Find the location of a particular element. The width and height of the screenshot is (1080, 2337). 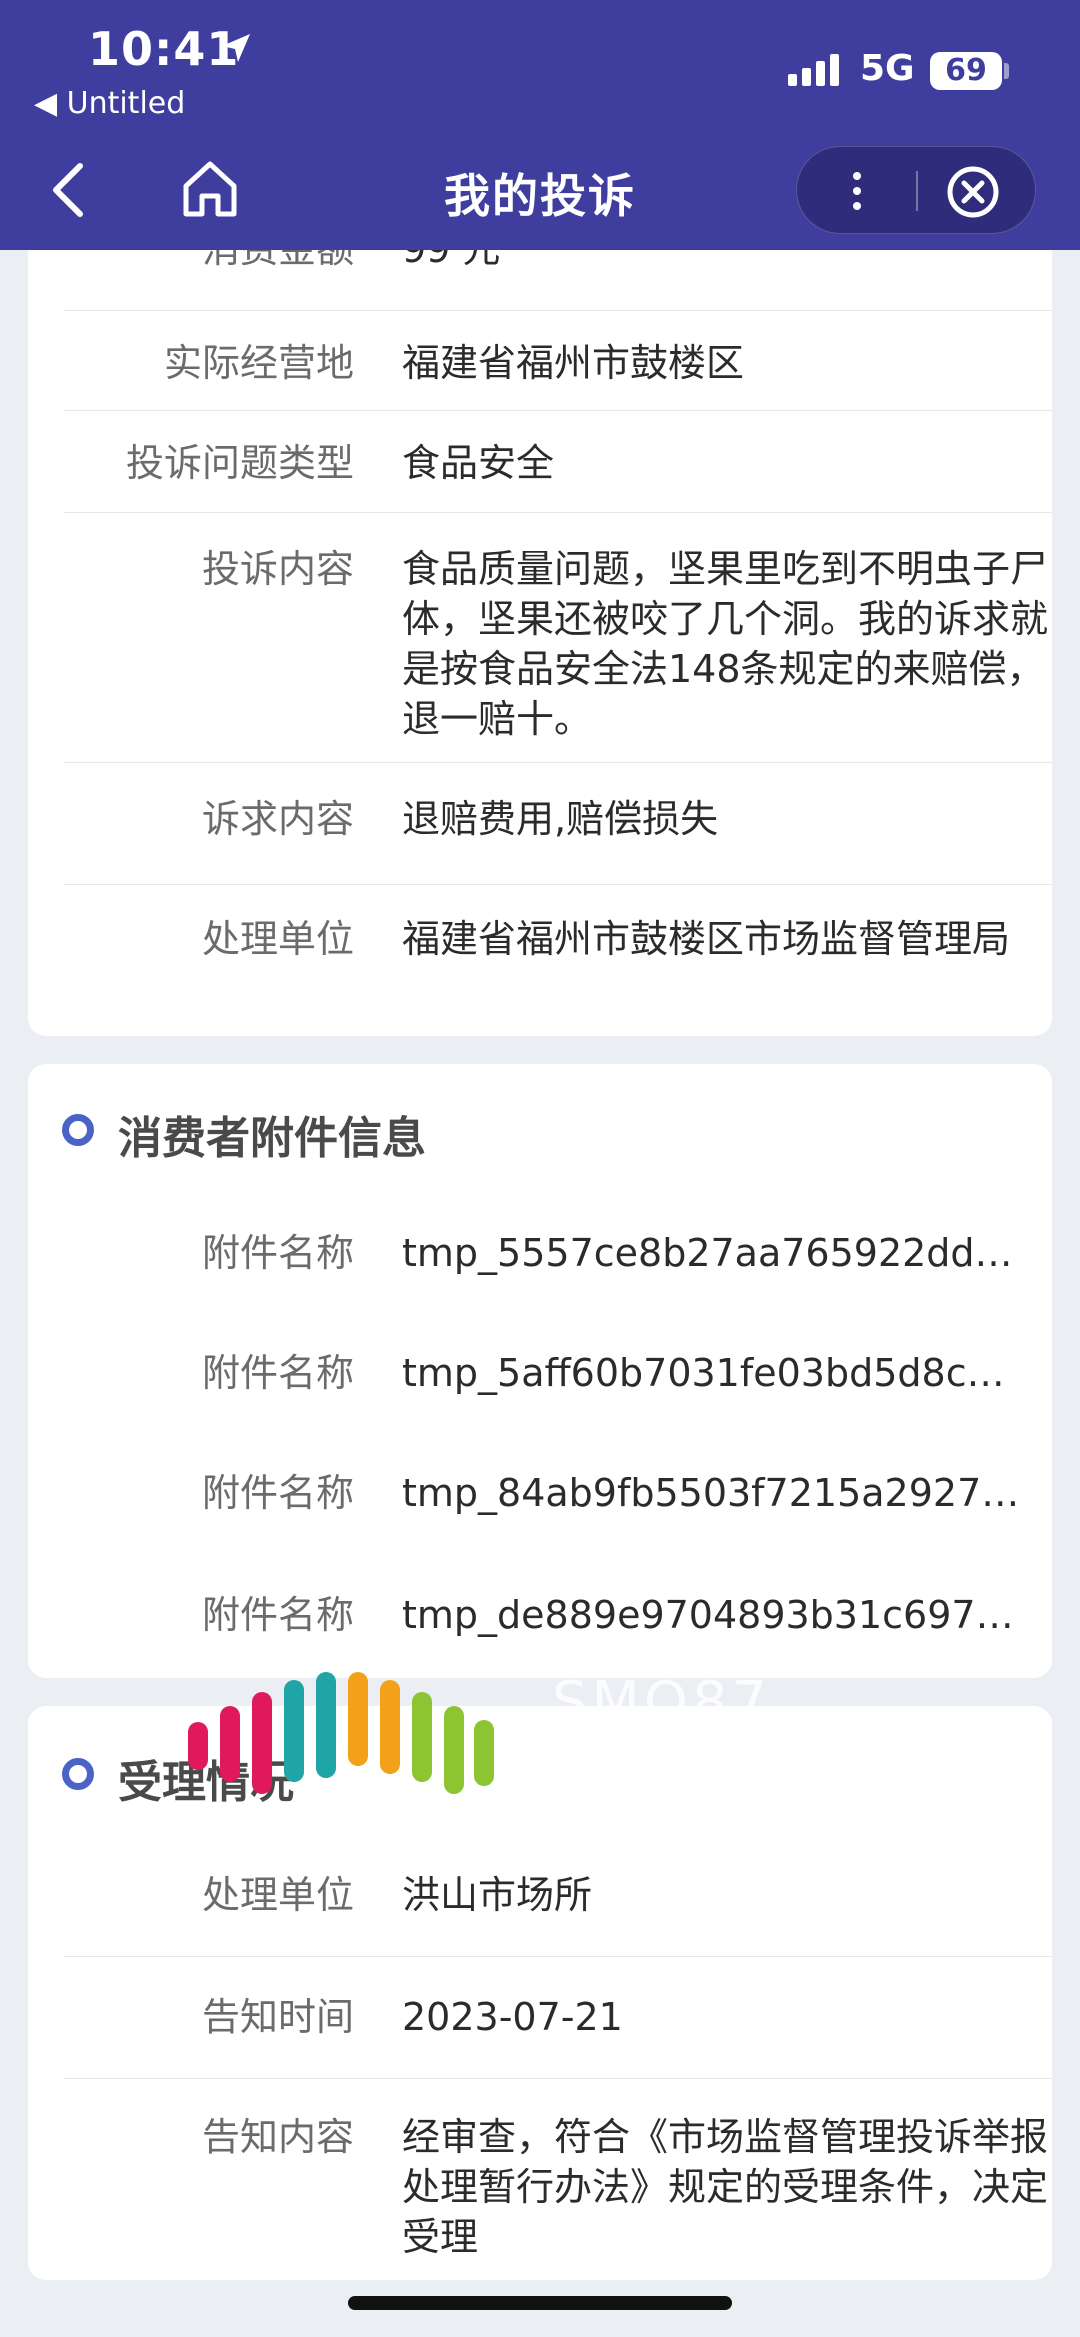

detail-value: 2023-07-21 is located at coordinates (512, 2017).